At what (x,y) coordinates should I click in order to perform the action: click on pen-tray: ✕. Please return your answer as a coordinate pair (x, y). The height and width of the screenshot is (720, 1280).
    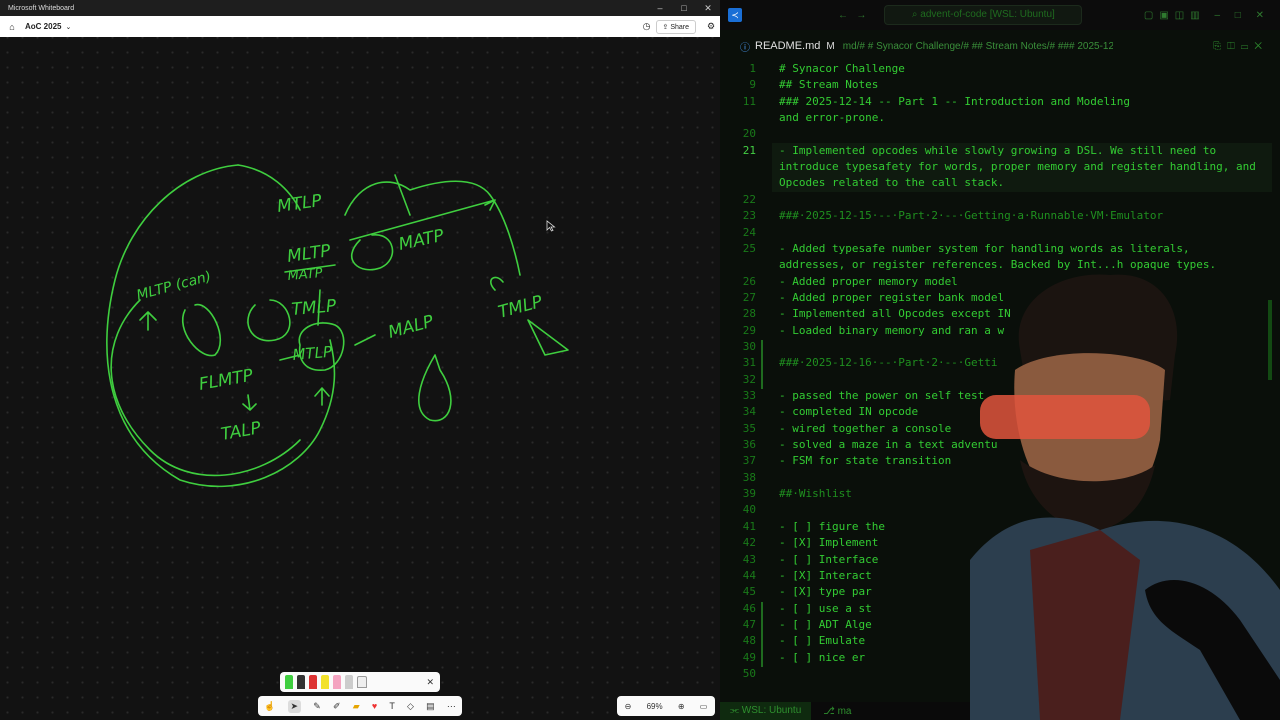
    Looking at the image, I should click on (360, 682).